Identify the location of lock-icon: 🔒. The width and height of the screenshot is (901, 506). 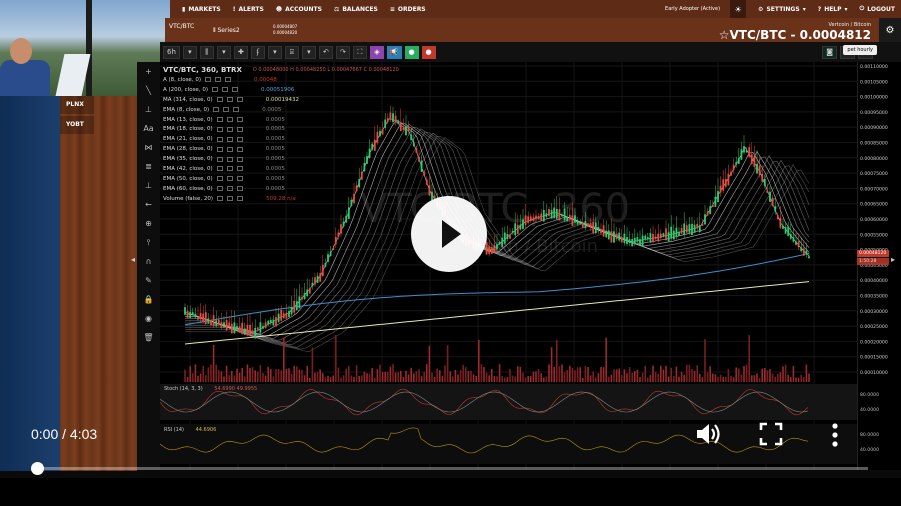
(148, 299).